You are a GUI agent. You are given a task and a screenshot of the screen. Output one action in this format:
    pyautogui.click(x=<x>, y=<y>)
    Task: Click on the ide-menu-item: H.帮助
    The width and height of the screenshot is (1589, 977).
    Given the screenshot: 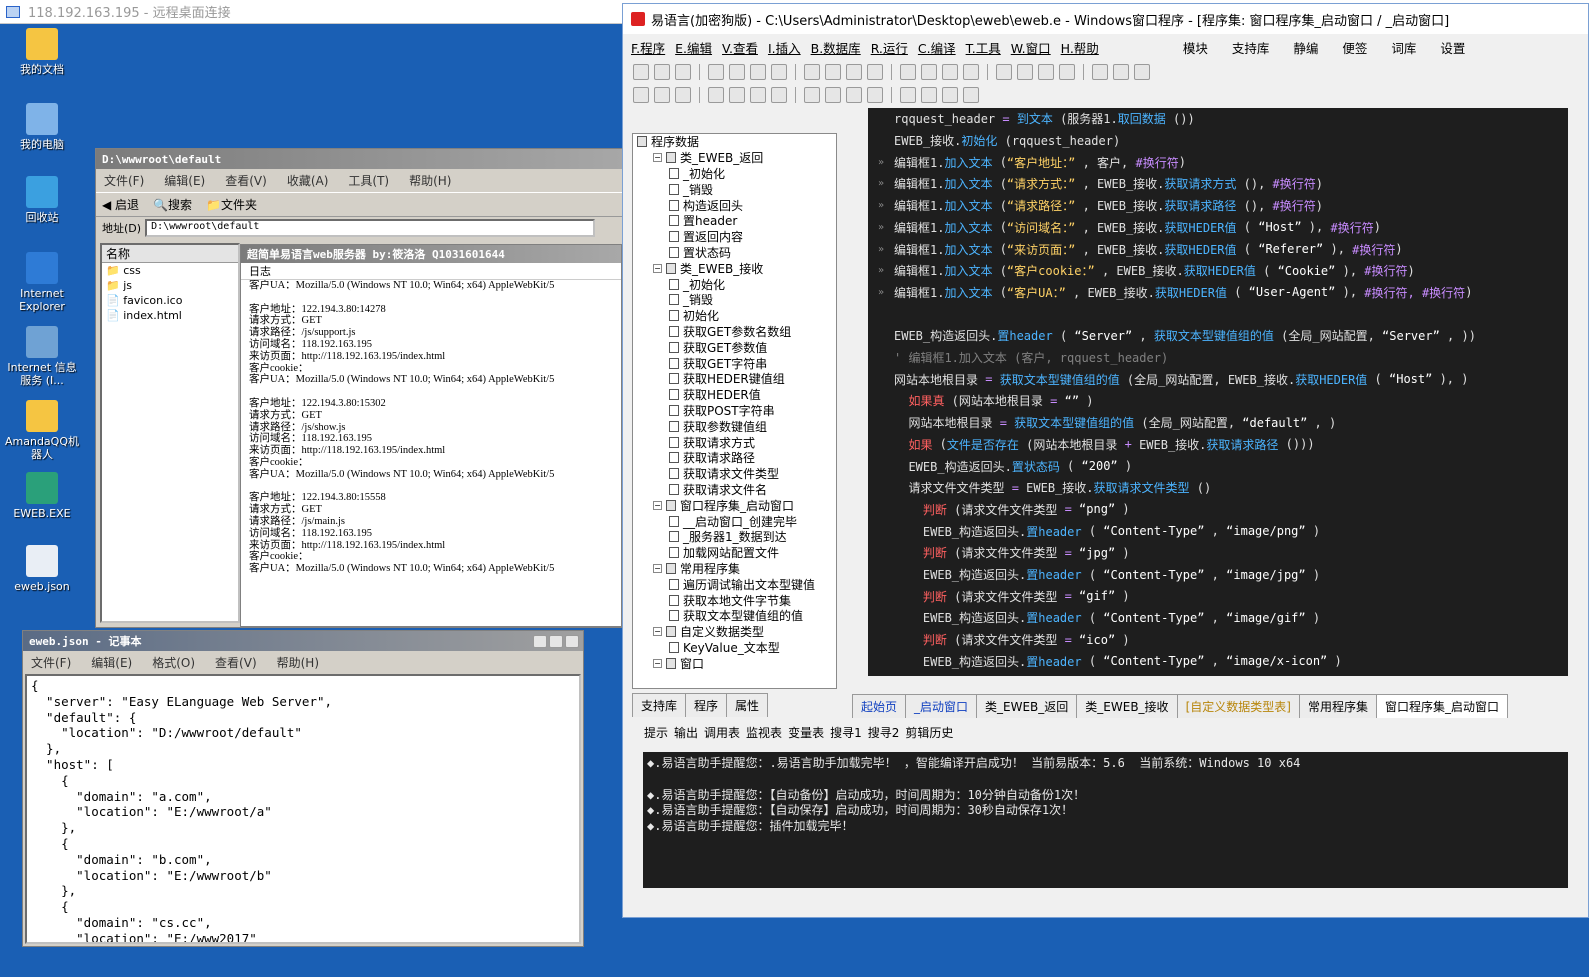 What is the action you would take?
    pyautogui.click(x=1080, y=47)
    